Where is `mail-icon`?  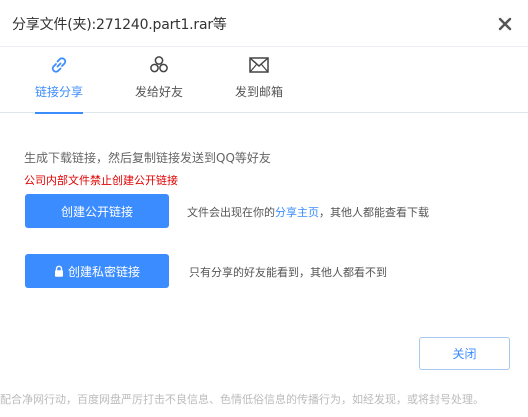
mail-icon is located at coordinates (259, 65).